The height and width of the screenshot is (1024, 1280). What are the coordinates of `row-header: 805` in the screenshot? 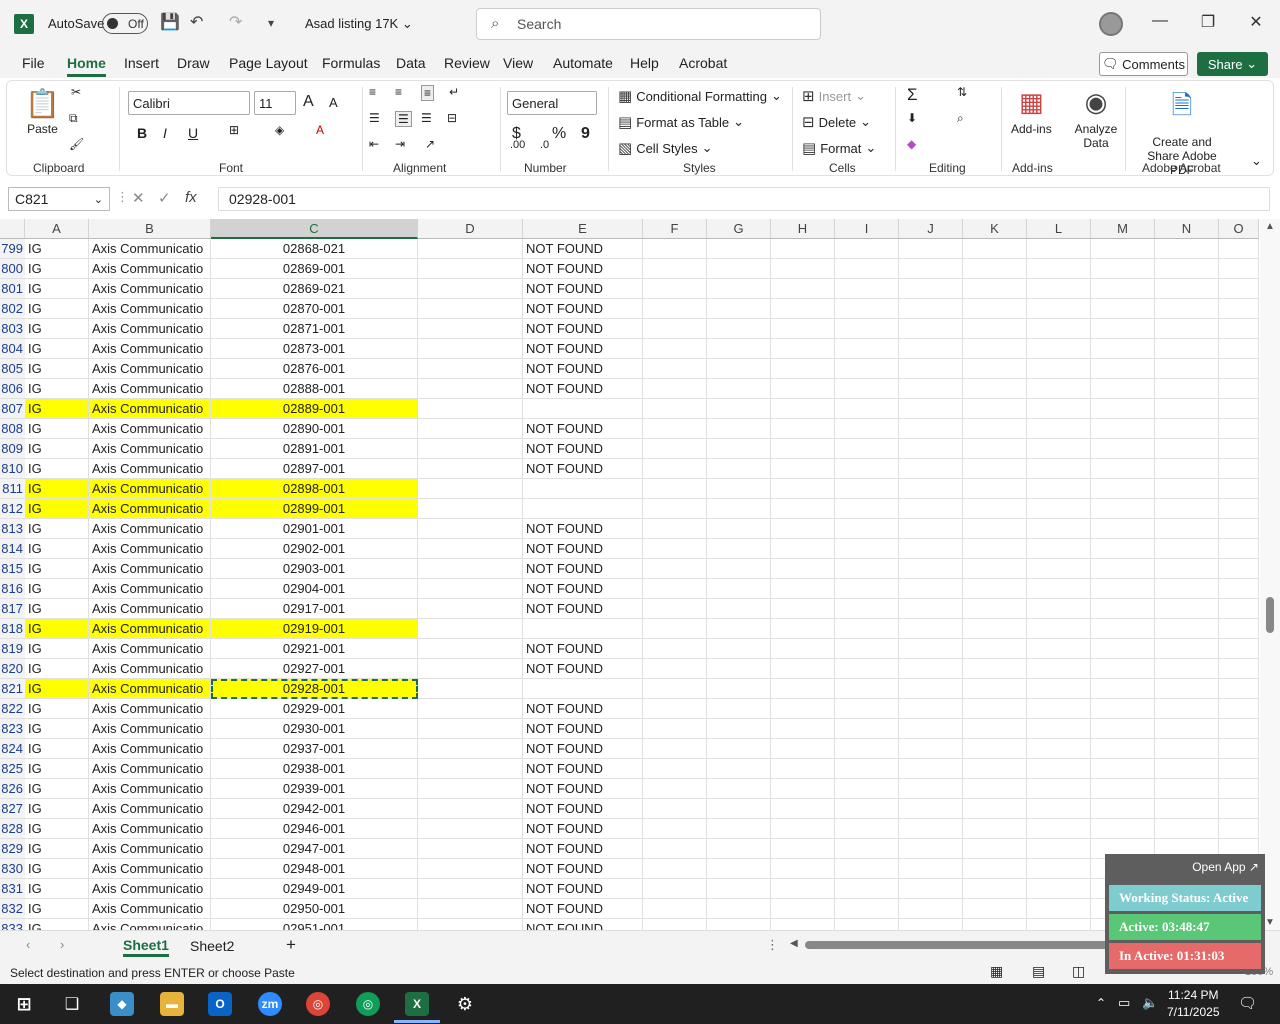 It's located at (12, 369).